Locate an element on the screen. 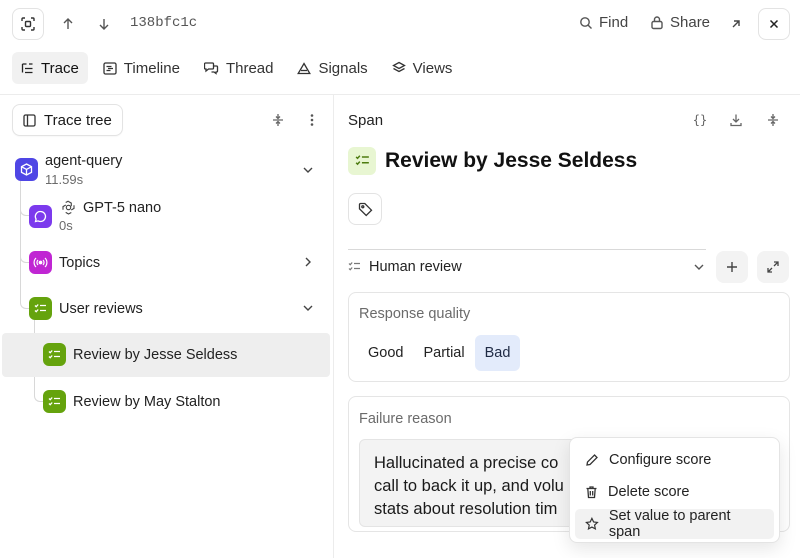 This screenshot has height=558, width=800. triangle-icon is located at coordinates (304, 67).